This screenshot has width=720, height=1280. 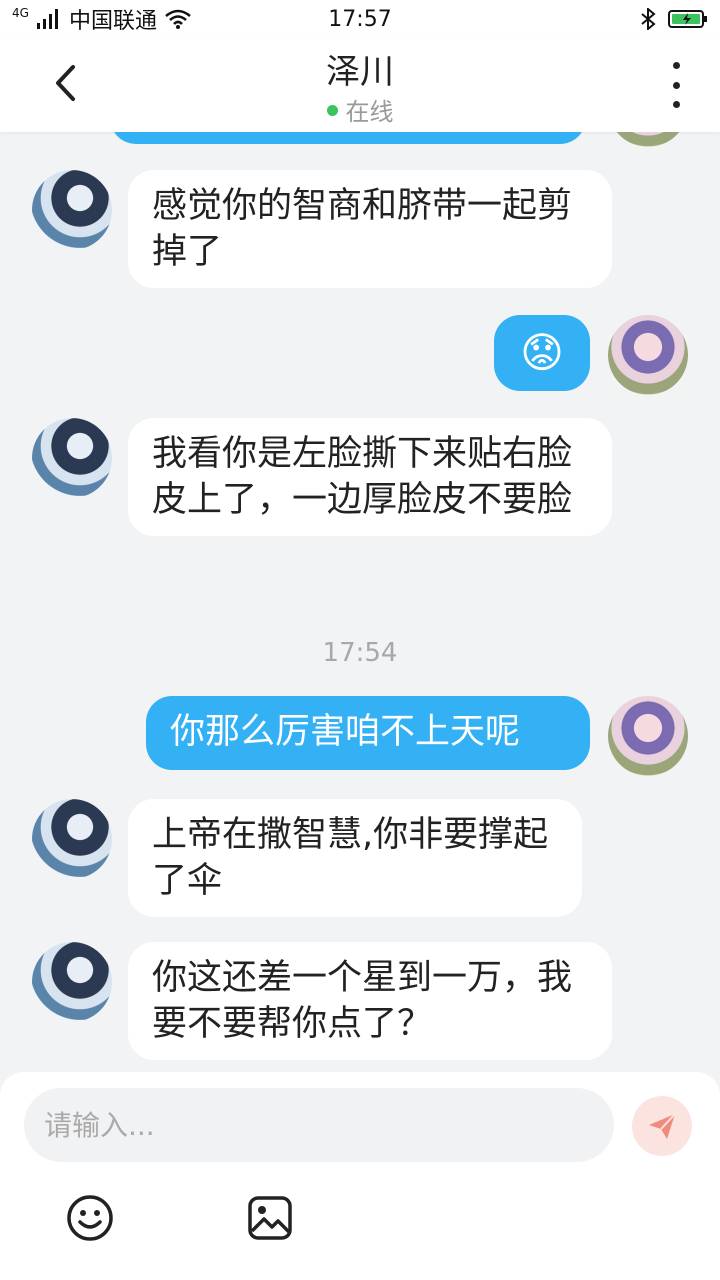 What do you see at coordinates (319, 1125) in the screenshot?
I see `message-input` at bounding box center [319, 1125].